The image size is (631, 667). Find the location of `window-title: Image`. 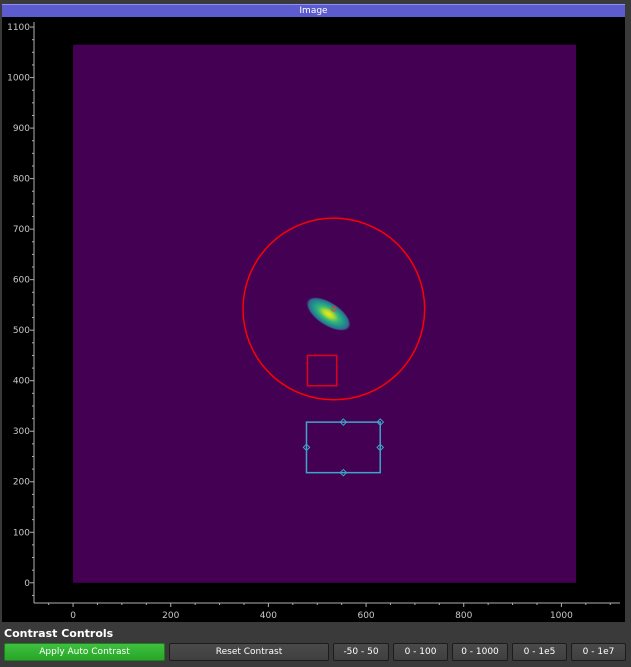

window-title: Image is located at coordinates (313, 11).